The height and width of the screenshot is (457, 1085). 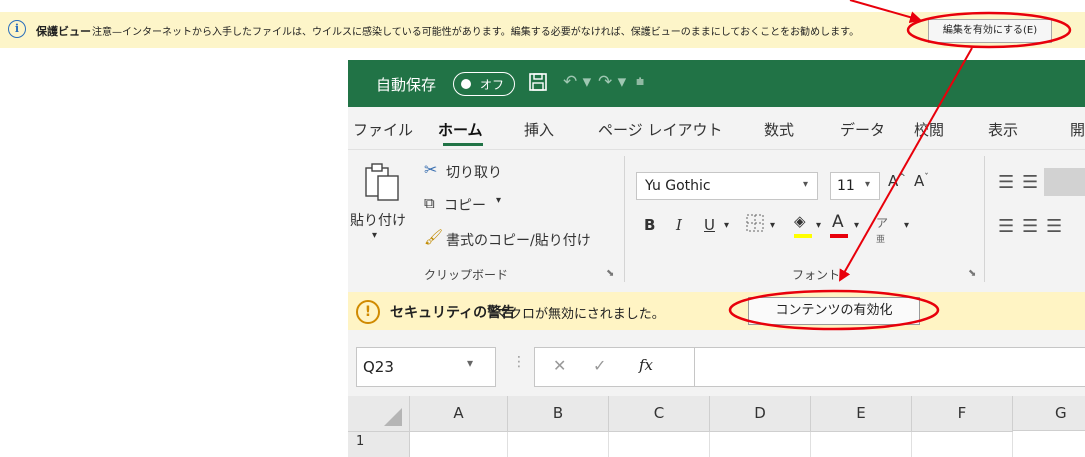 I want to click on bold-button: B, so click(x=649, y=225).